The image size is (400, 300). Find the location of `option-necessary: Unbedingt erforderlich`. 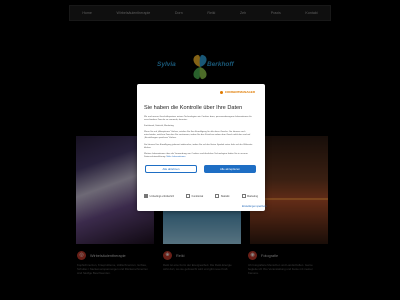

option-necessary: Unbedingt erforderlich is located at coordinates (159, 196).